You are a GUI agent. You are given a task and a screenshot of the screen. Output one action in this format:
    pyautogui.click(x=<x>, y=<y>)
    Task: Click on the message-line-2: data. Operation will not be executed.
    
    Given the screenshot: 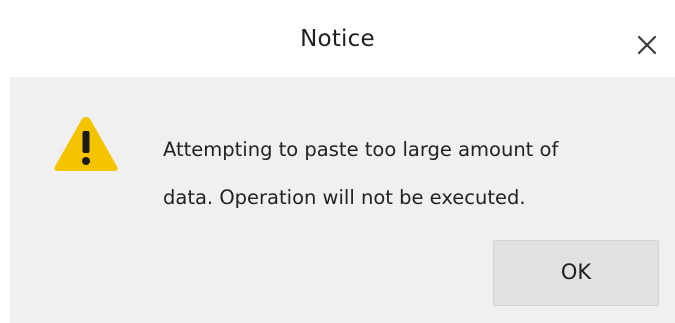 What is the action you would take?
    pyautogui.click(x=344, y=197)
    